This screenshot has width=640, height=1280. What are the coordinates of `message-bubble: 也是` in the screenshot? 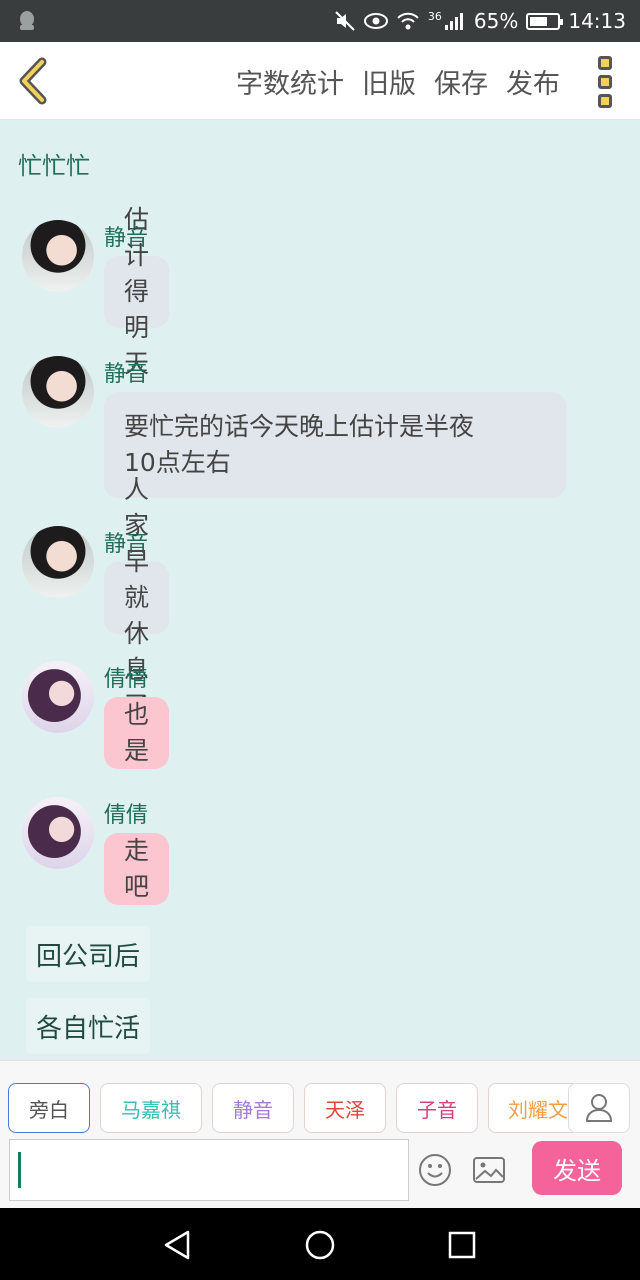 It's located at (137, 733).